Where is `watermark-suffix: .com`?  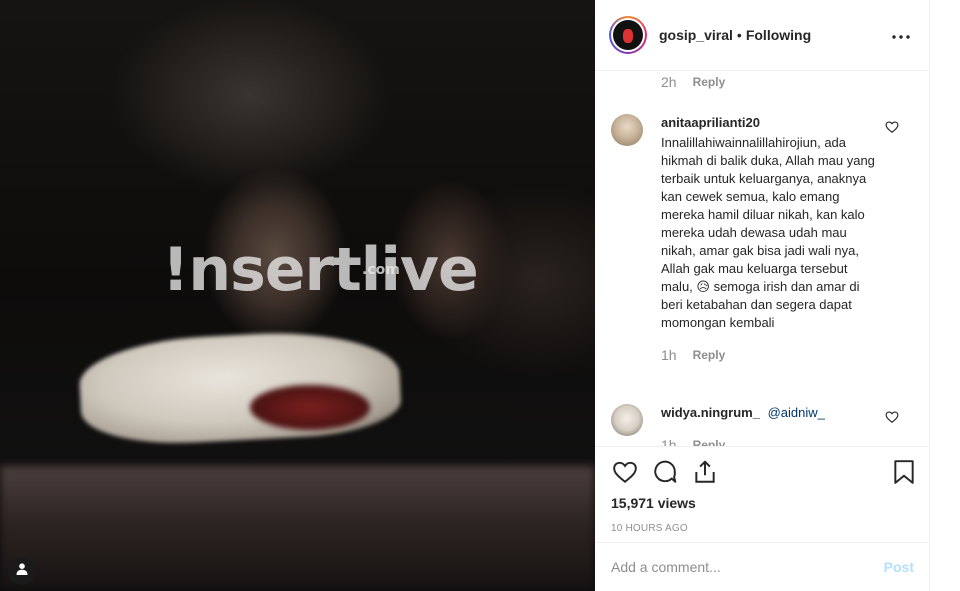 watermark-suffix: .com is located at coordinates (381, 270).